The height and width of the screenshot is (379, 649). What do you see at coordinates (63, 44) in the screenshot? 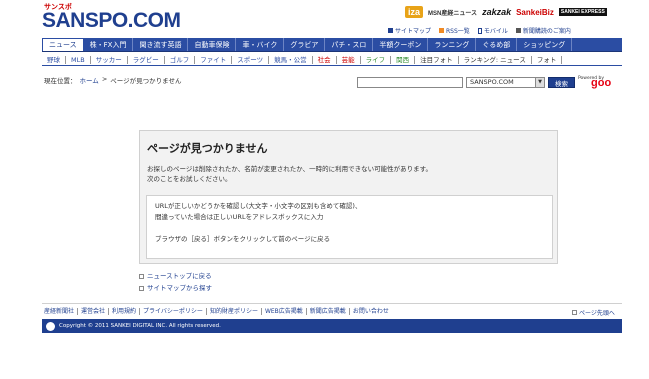
I see `nav-item-news: ニュース` at bounding box center [63, 44].